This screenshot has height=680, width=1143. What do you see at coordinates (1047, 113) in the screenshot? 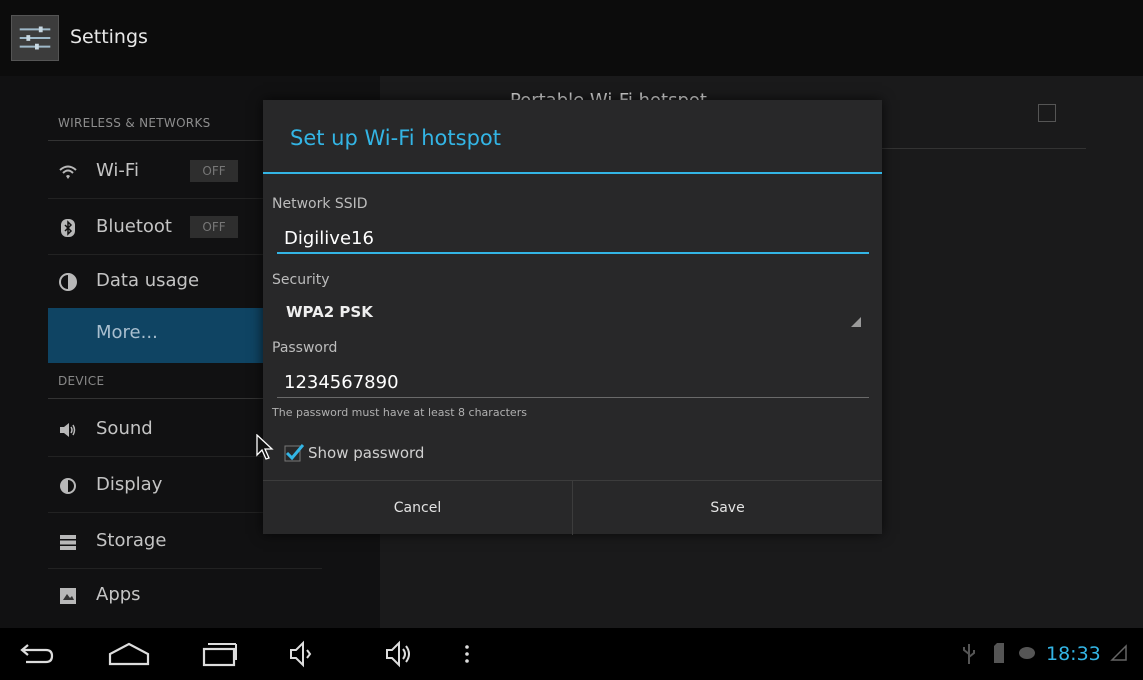
I see `hotspot-checkbox` at bounding box center [1047, 113].